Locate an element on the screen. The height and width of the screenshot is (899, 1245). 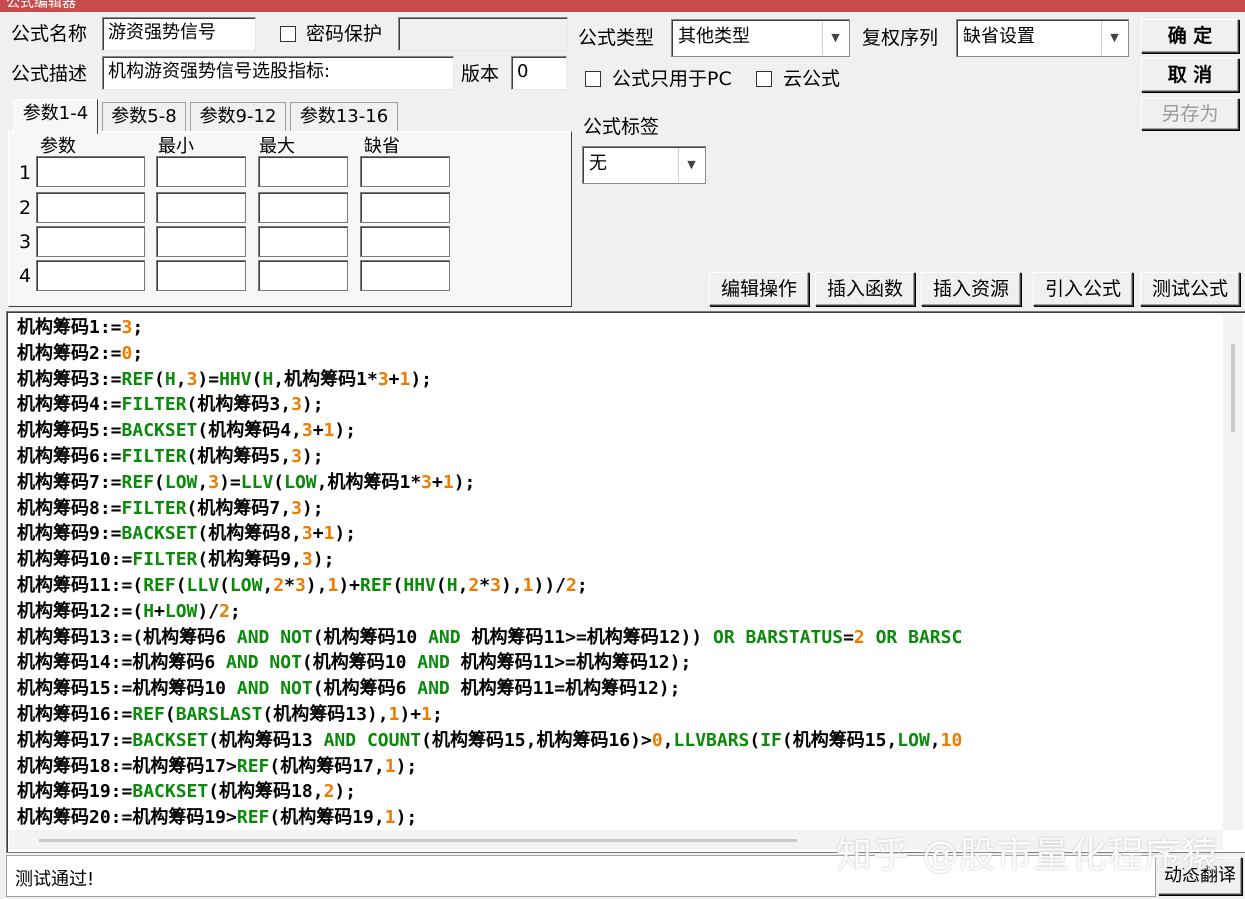
pc-only-checkbox is located at coordinates (593, 79).